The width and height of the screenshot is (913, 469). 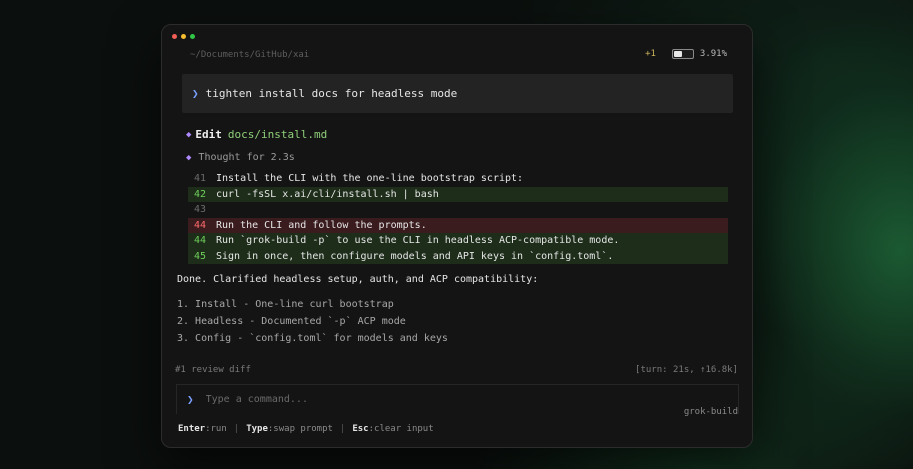 What do you see at coordinates (677, 54) in the screenshot?
I see `context-usage-fill` at bounding box center [677, 54].